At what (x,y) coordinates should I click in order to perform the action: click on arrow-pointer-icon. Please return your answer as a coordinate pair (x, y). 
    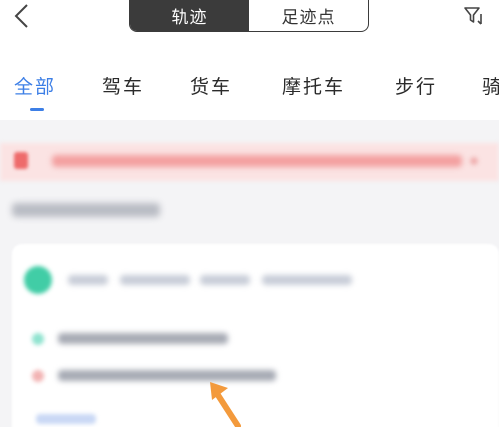
    Looking at the image, I should click on (225, 404).